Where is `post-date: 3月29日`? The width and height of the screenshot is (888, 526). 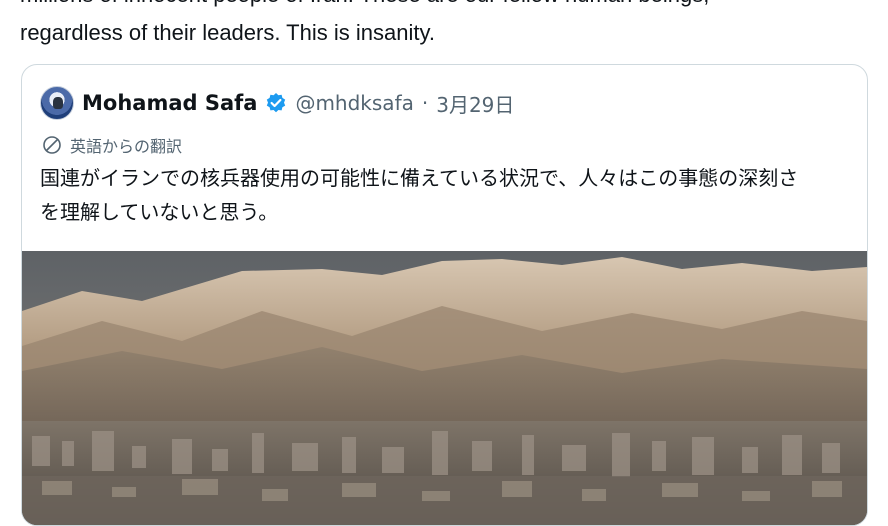 post-date: 3月29日 is located at coordinates (475, 103).